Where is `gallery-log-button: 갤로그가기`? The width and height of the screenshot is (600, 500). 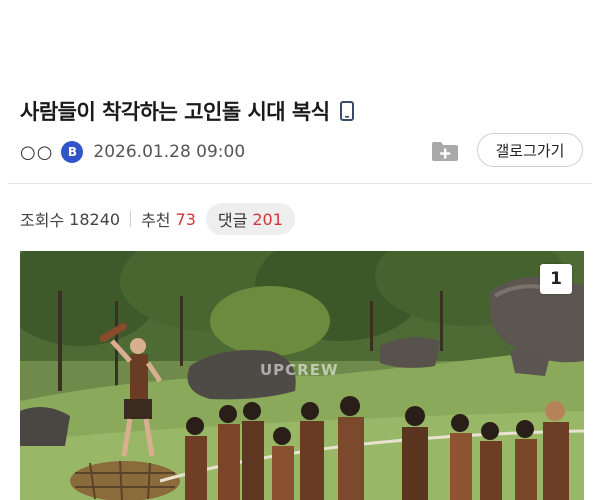 gallery-log-button: 갤로그가기 is located at coordinates (530, 150).